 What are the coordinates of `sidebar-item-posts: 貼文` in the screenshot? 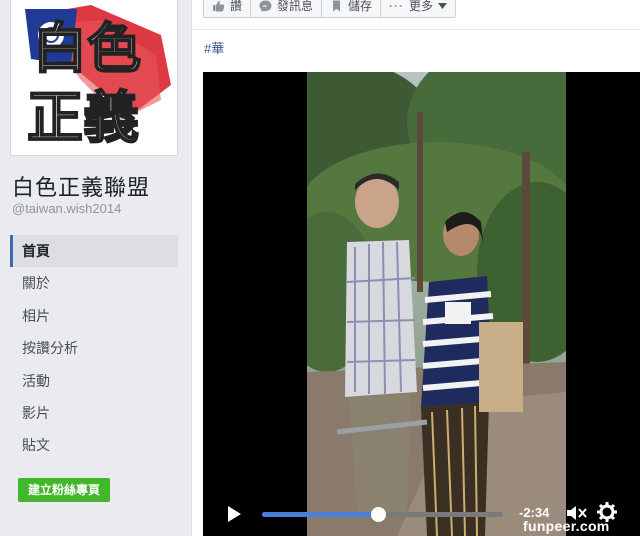 It's located at (94, 445).